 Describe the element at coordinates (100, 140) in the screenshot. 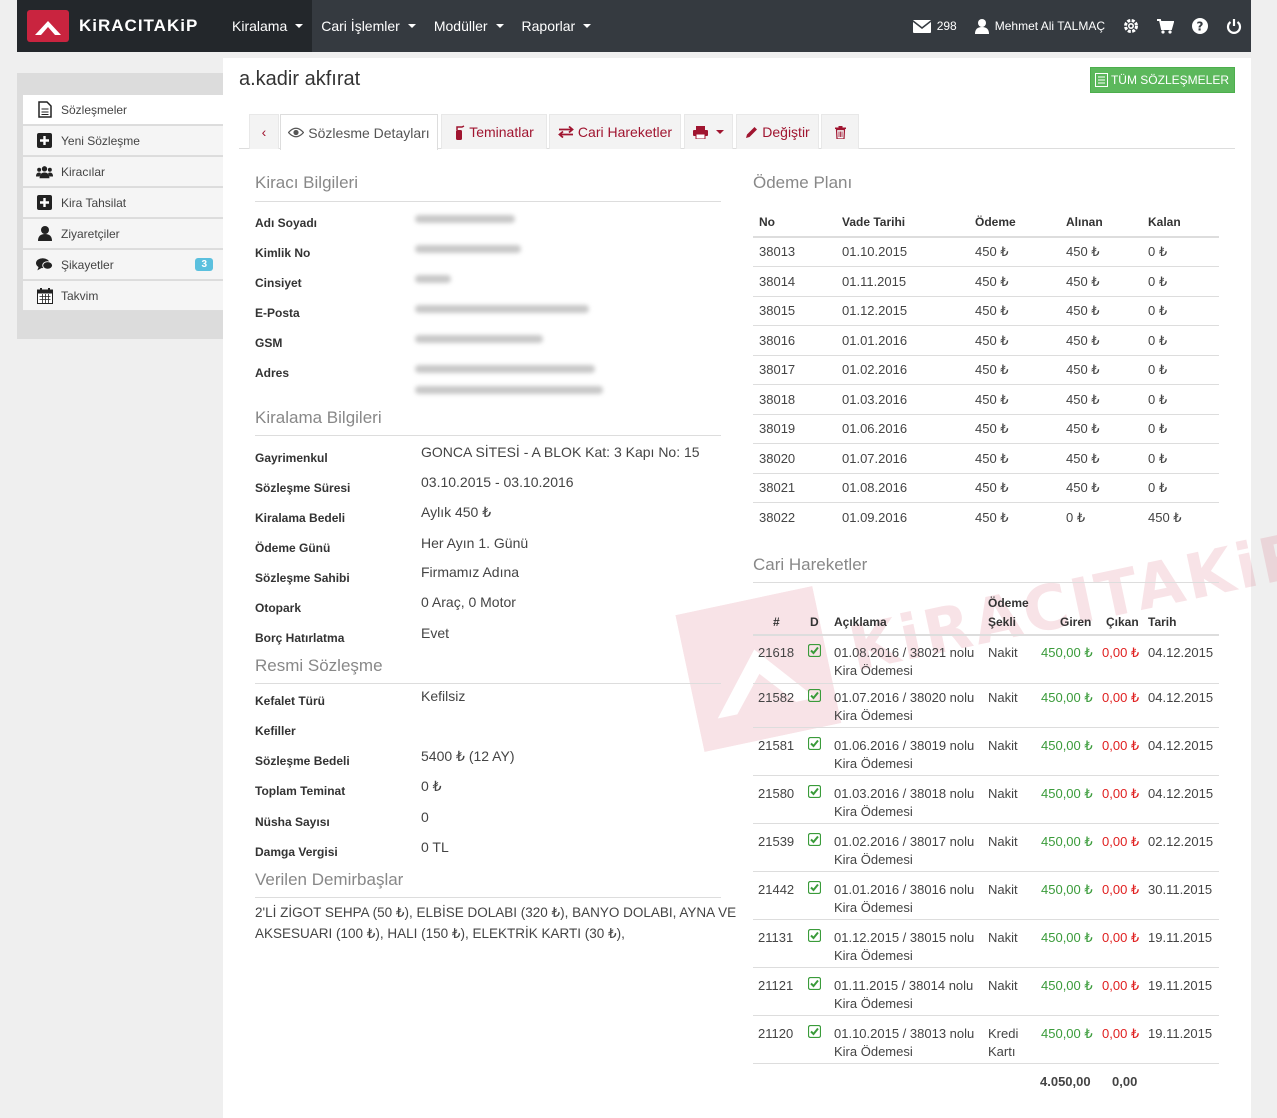

I see `sidebar-item-label: Yeni Sözleşme` at that location.